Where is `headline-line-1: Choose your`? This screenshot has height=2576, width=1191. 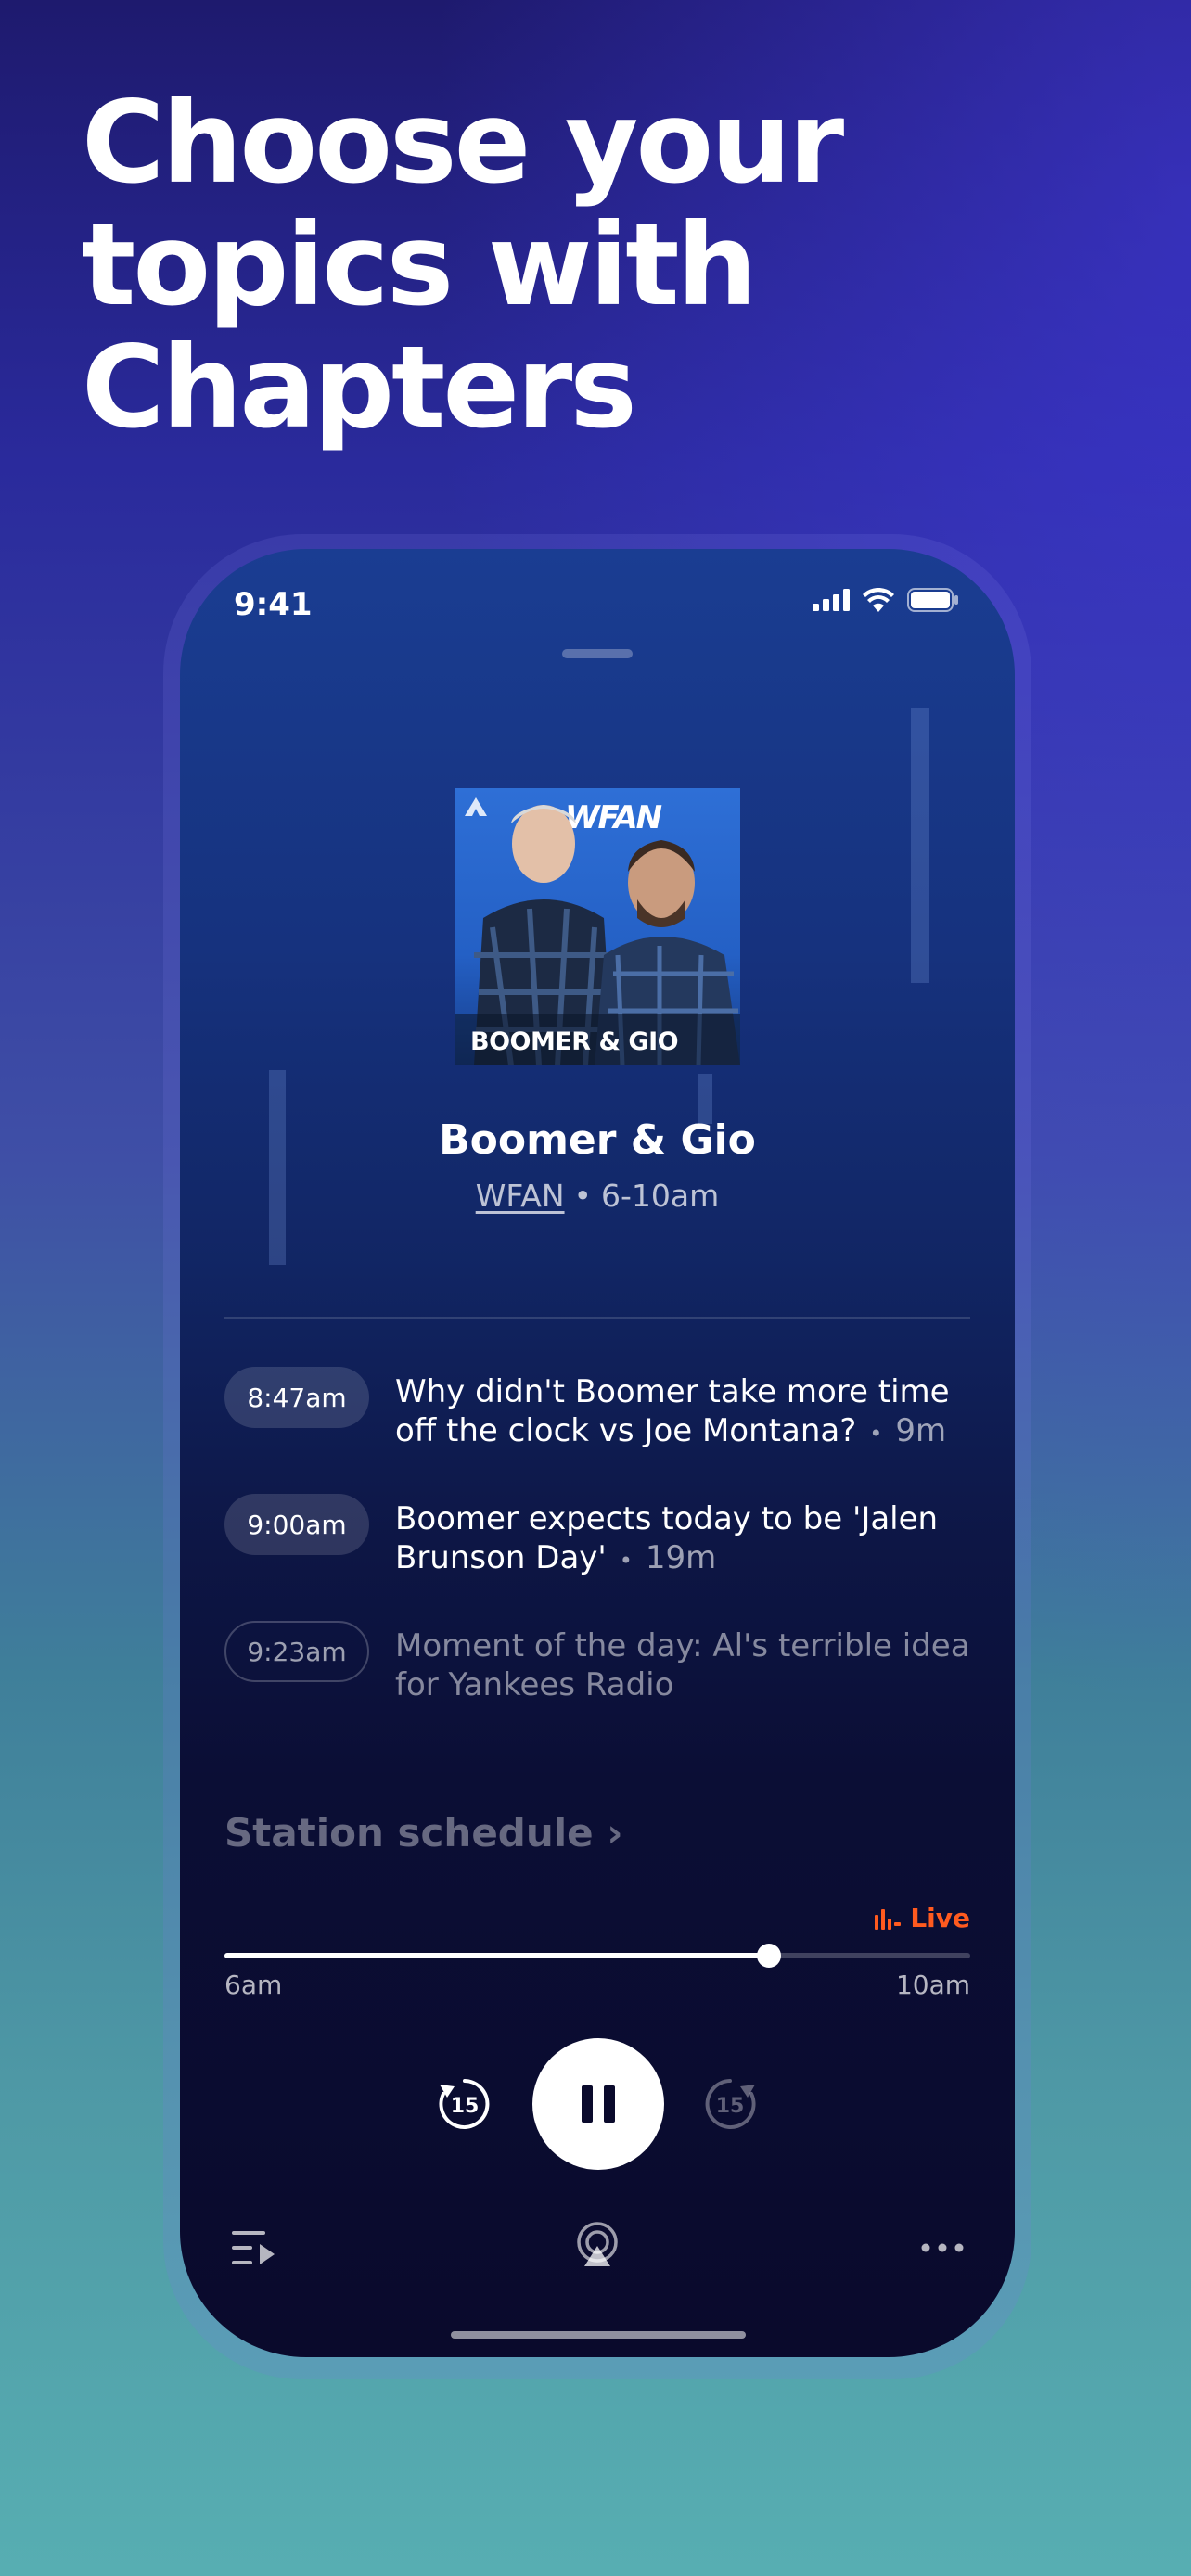
headline-line-1: Choose your is located at coordinates (463, 143).